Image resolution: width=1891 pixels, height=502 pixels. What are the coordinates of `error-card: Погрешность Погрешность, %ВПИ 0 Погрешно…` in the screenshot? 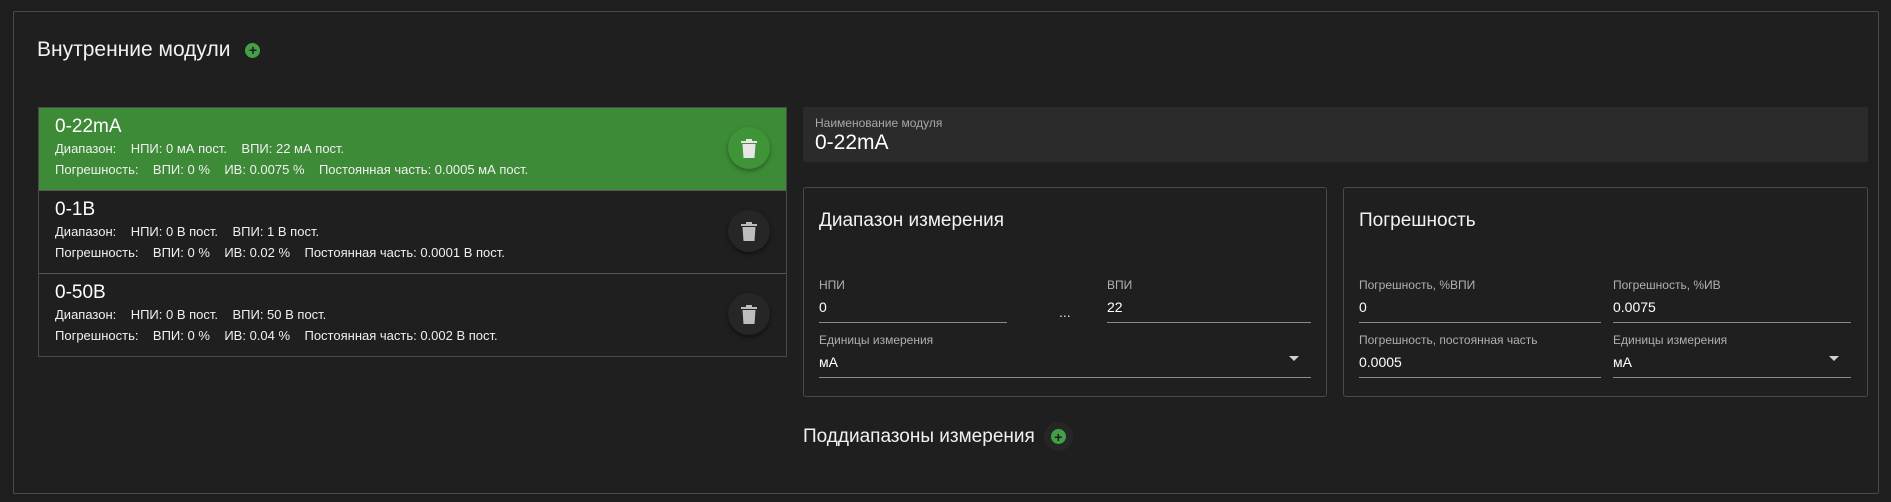 It's located at (1605, 292).